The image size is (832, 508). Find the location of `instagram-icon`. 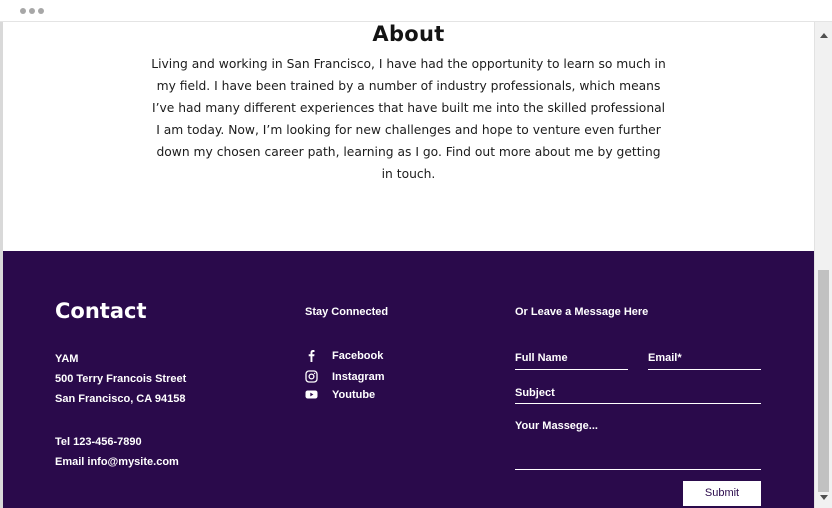

instagram-icon is located at coordinates (311, 376).